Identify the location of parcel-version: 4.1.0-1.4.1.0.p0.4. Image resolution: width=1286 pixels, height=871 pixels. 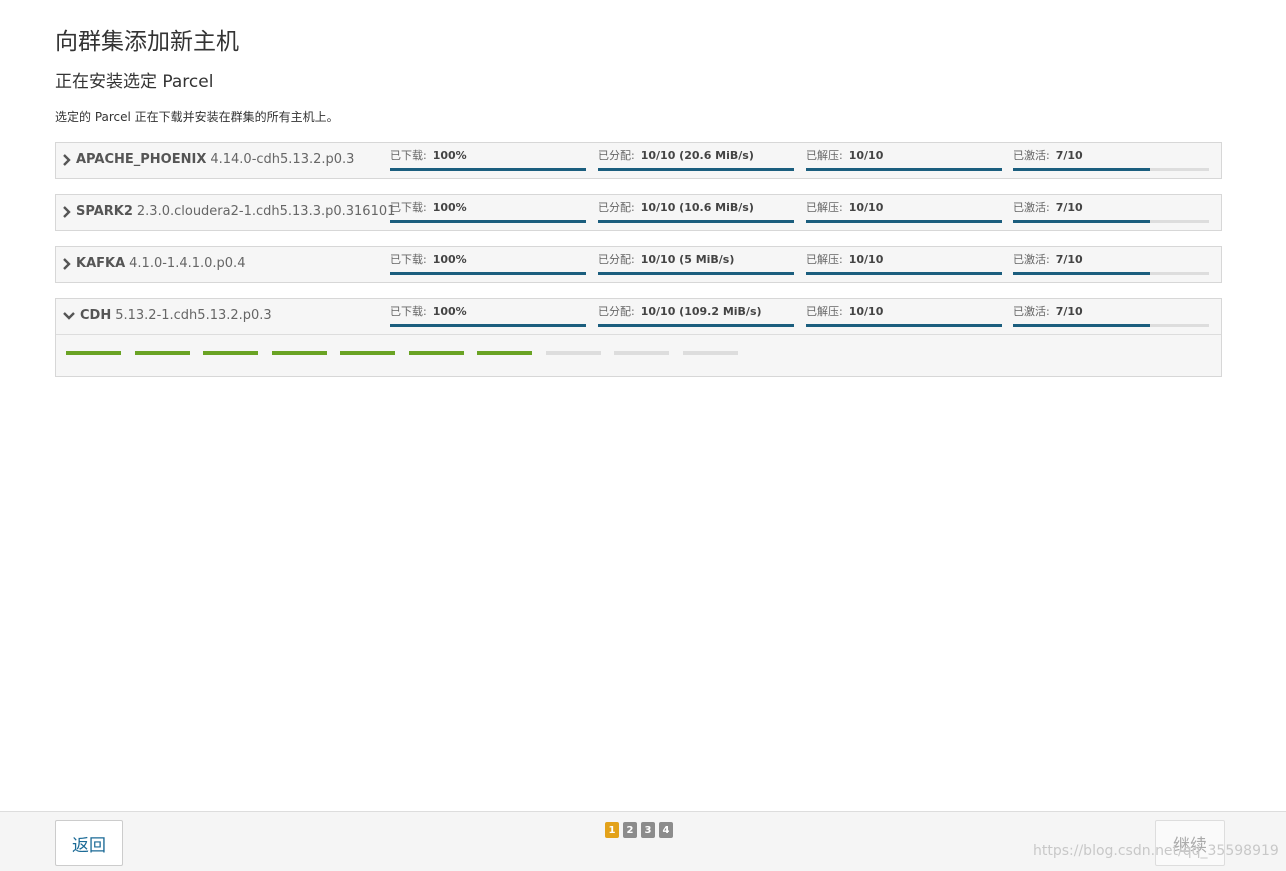
(187, 263).